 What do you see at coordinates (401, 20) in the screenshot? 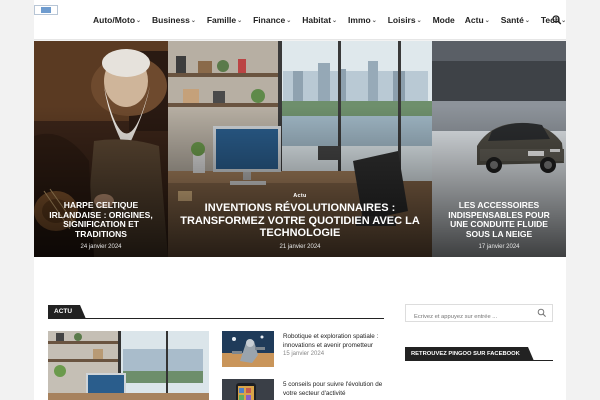
I see `nav-item-label: Loisirs` at bounding box center [401, 20].